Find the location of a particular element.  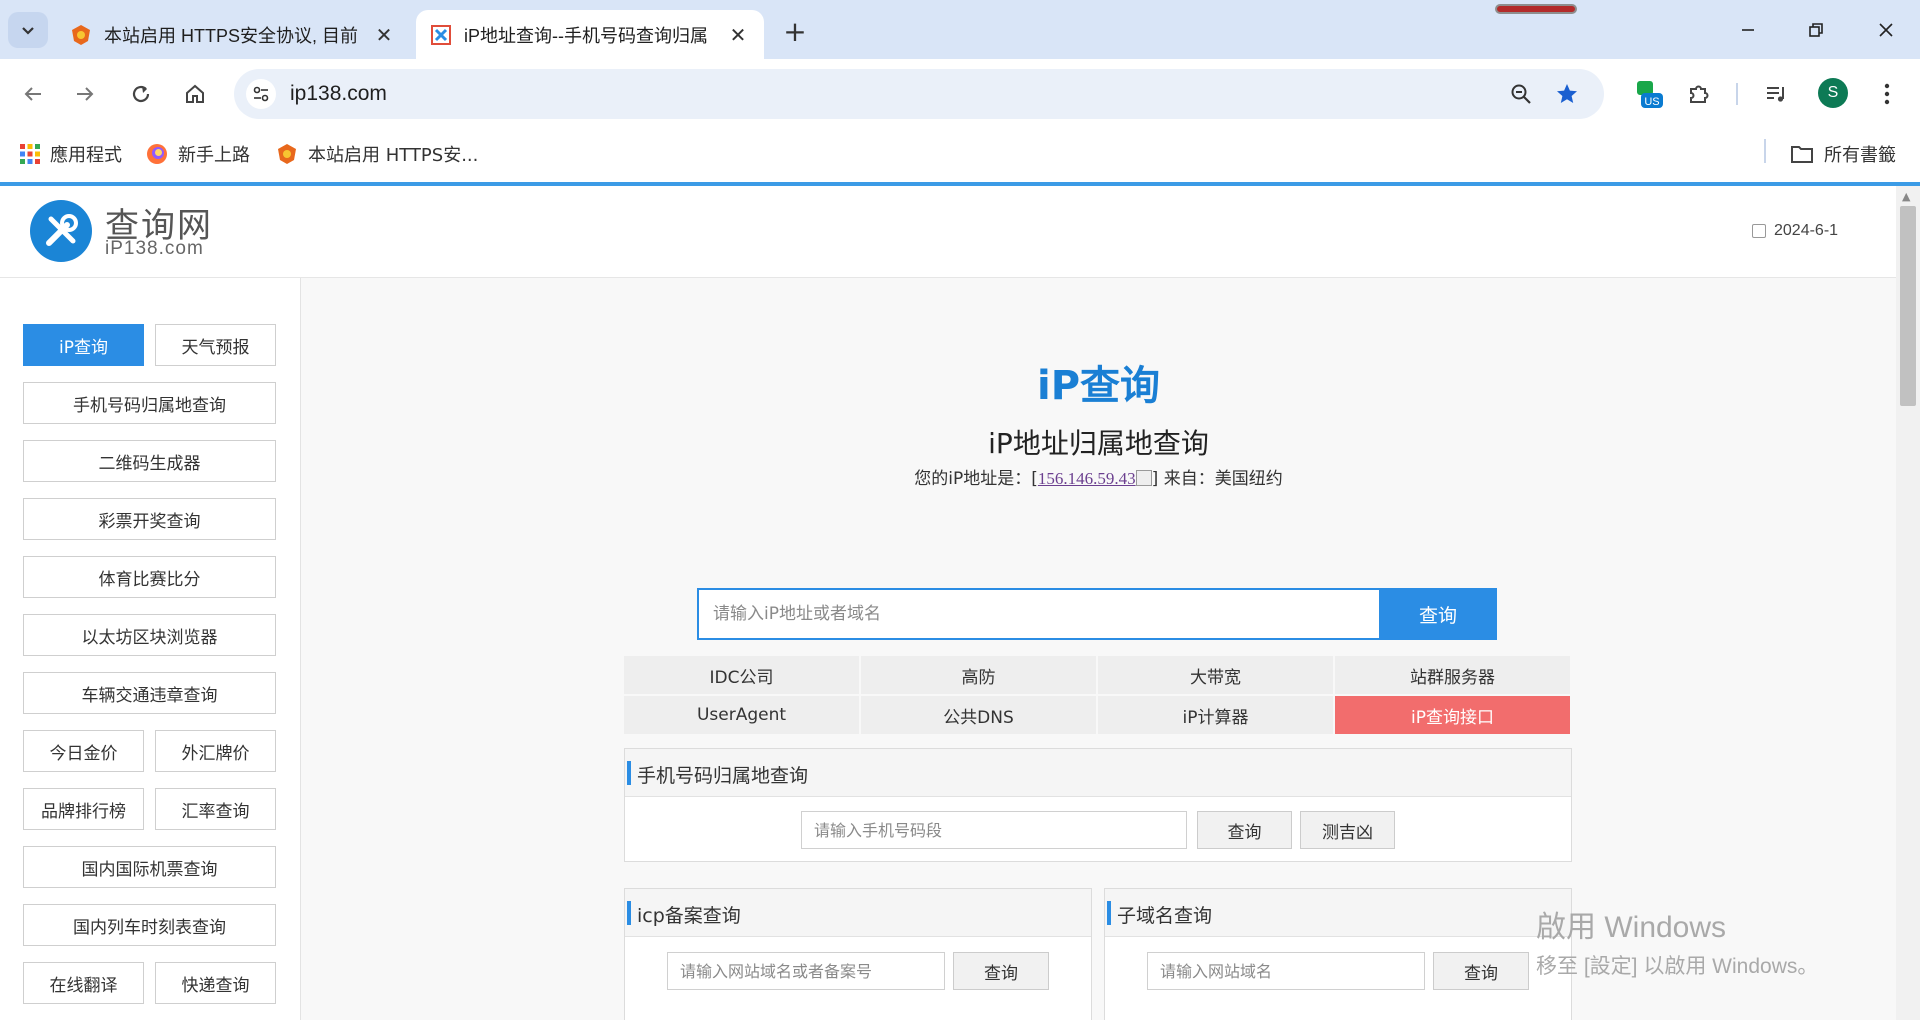

phone-input is located at coordinates (994, 830).